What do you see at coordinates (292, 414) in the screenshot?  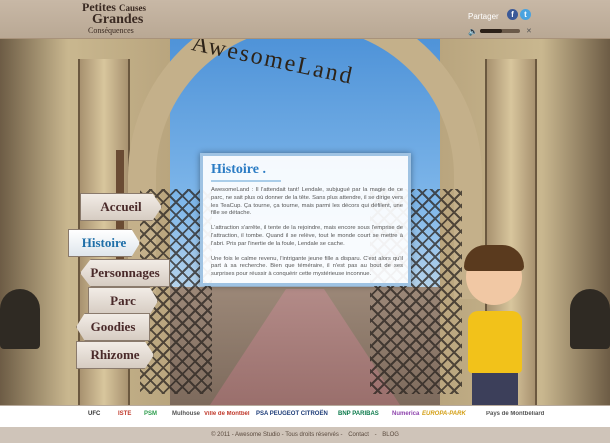 I see `sponsor-logo: PSA PEUGEOT CITROËN` at bounding box center [292, 414].